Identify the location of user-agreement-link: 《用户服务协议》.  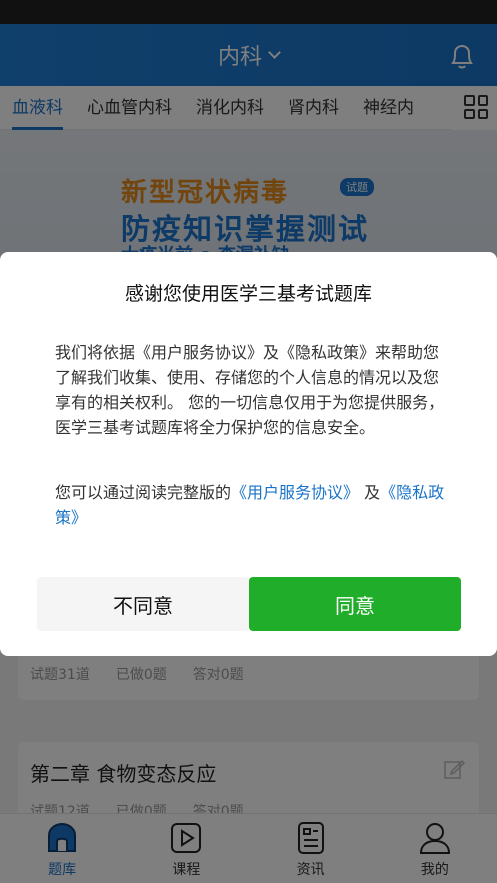
(295, 492).